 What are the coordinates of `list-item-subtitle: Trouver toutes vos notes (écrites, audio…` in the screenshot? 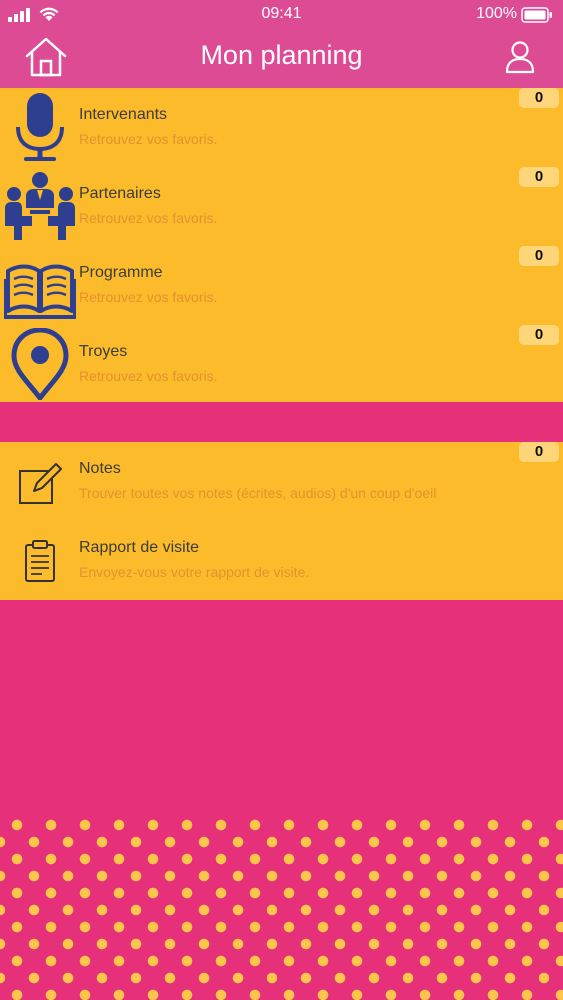 It's located at (258, 493).